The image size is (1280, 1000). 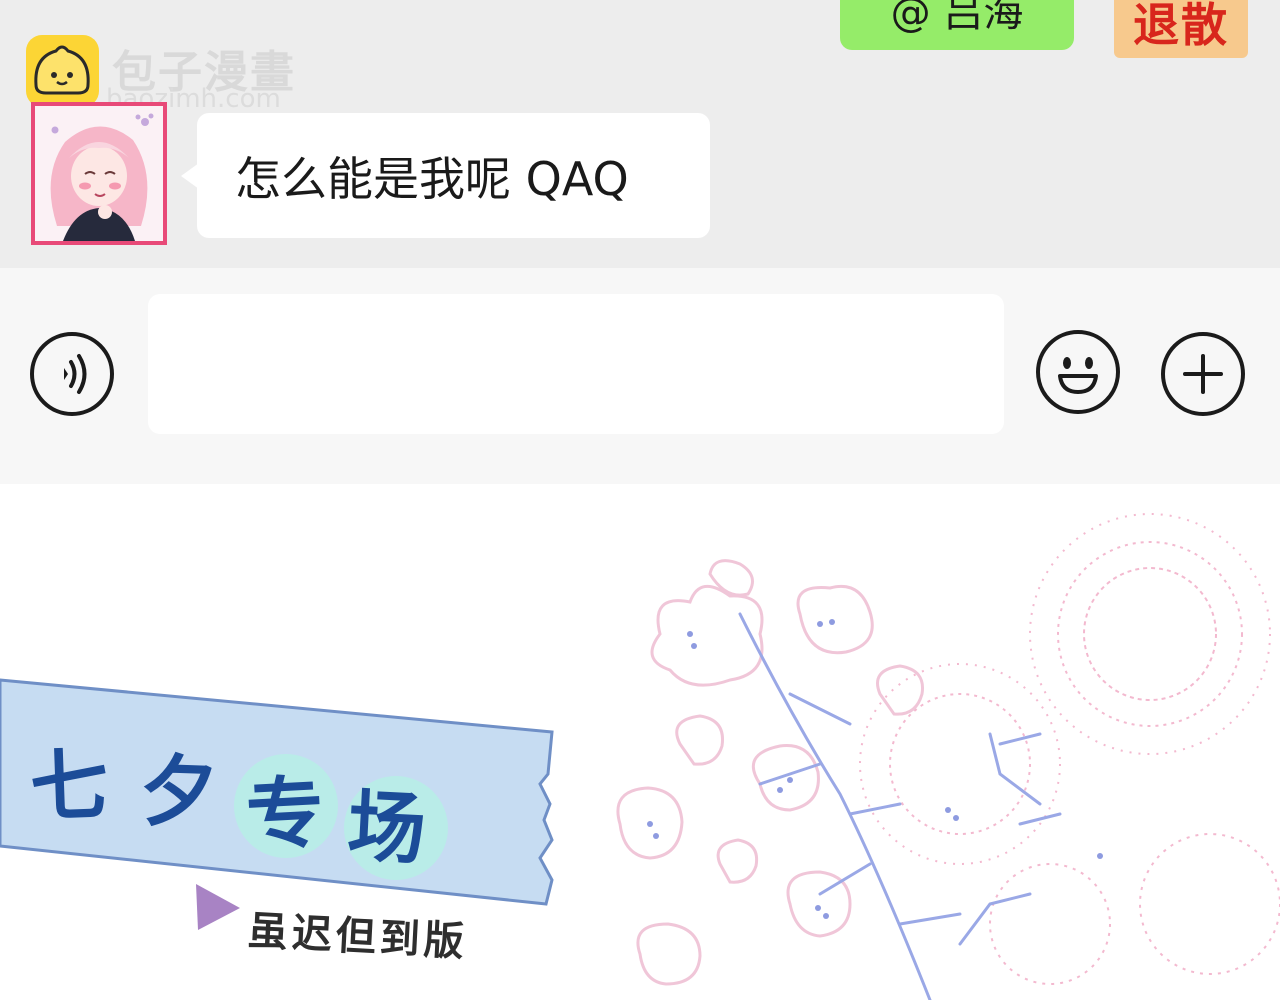 I want to click on stamp-sticker: 退散, so click(x=1181, y=29).